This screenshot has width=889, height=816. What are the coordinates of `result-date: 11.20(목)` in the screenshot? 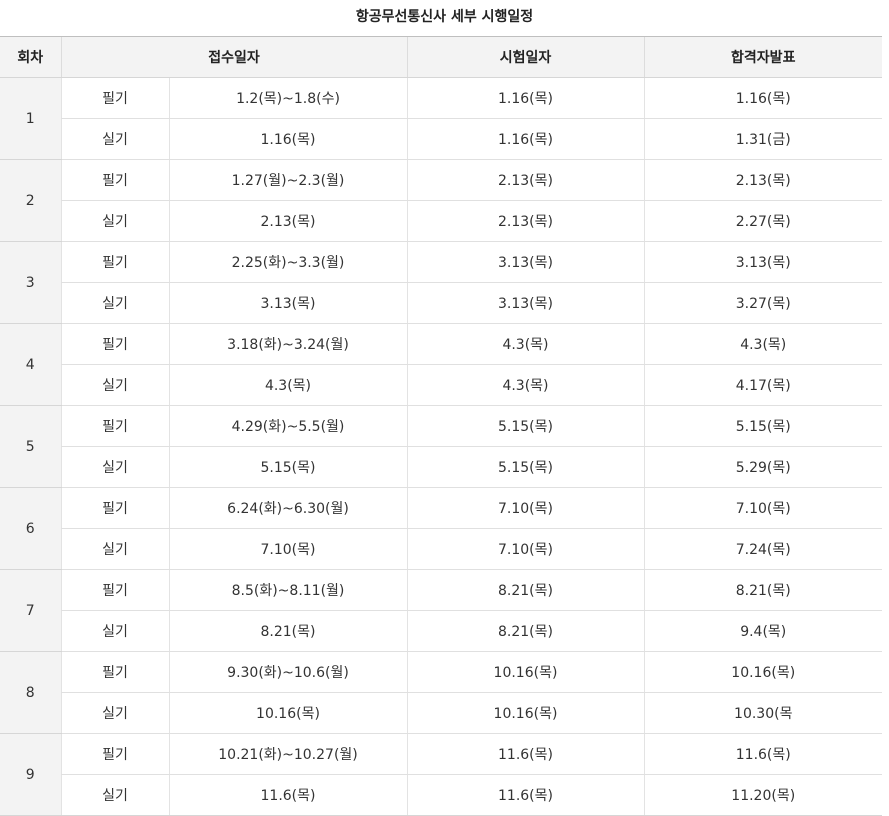 It's located at (762, 795).